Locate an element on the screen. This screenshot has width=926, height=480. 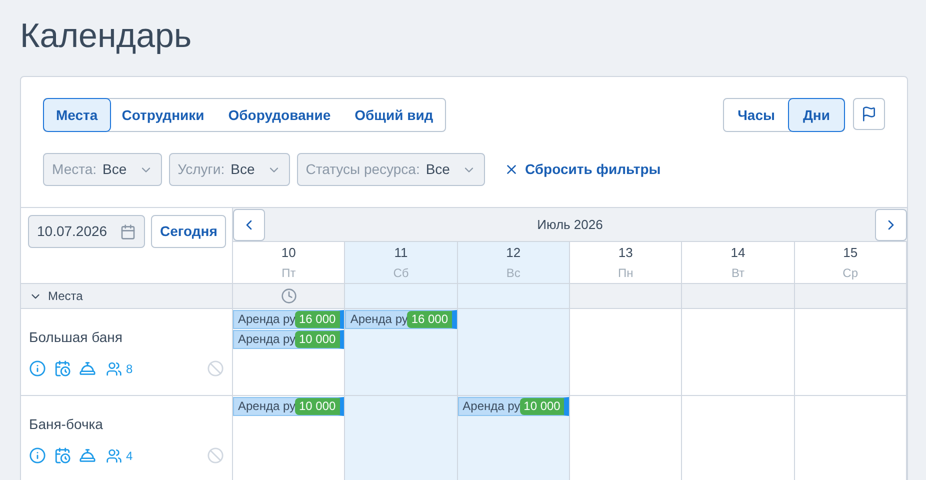
calendar-cell: Аренда ру 16 000 is located at coordinates (401, 352).